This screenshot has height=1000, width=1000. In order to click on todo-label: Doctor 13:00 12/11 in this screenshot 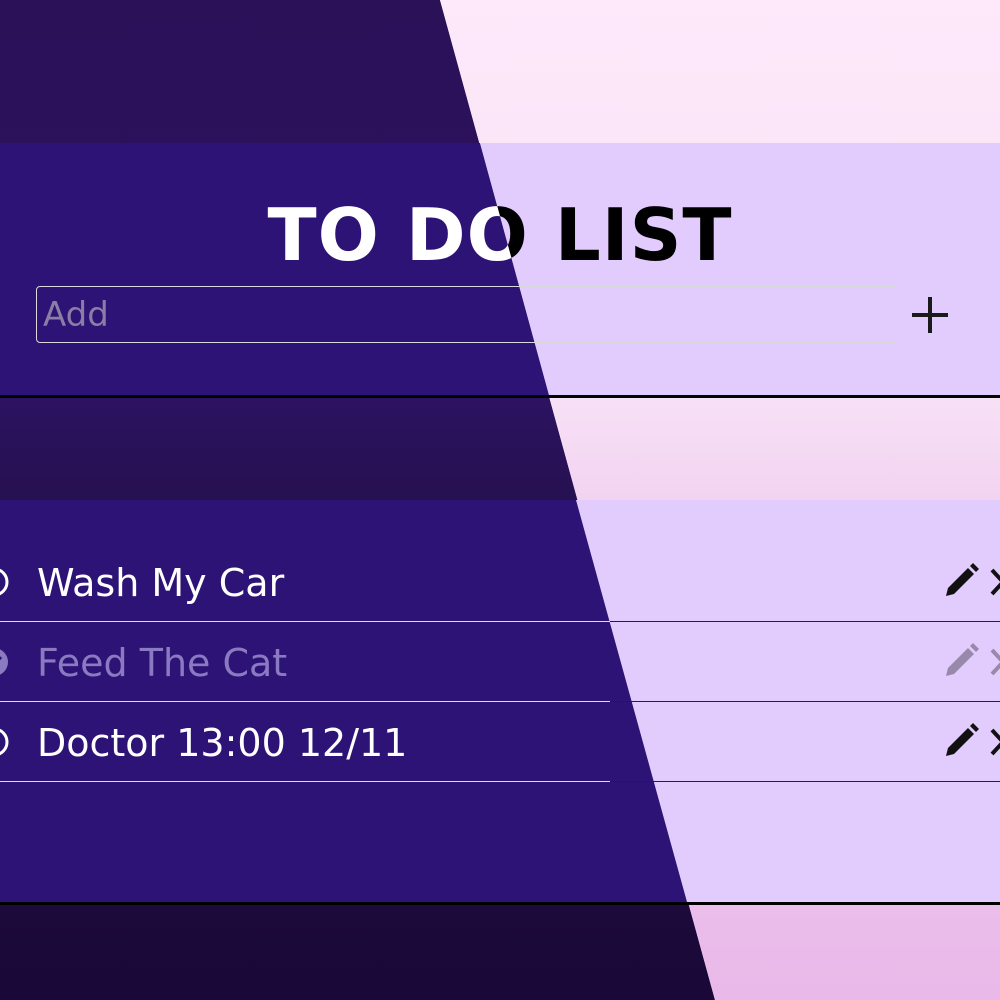, I will do `click(222, 743)`.